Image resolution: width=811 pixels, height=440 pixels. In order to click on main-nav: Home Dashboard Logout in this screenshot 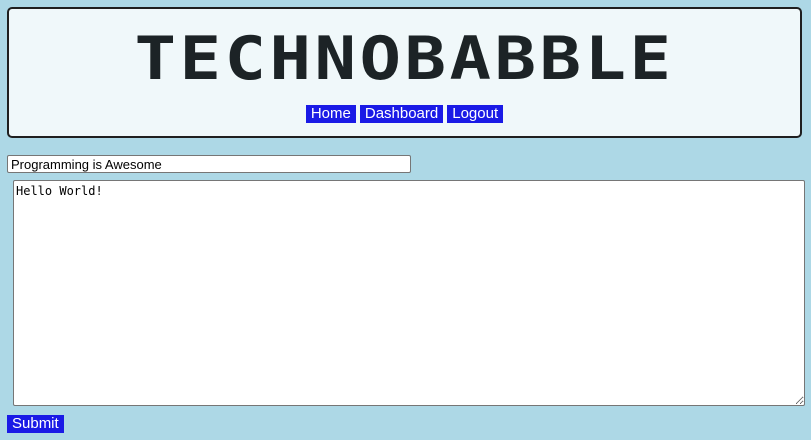, I will do `click(404, 114)`.